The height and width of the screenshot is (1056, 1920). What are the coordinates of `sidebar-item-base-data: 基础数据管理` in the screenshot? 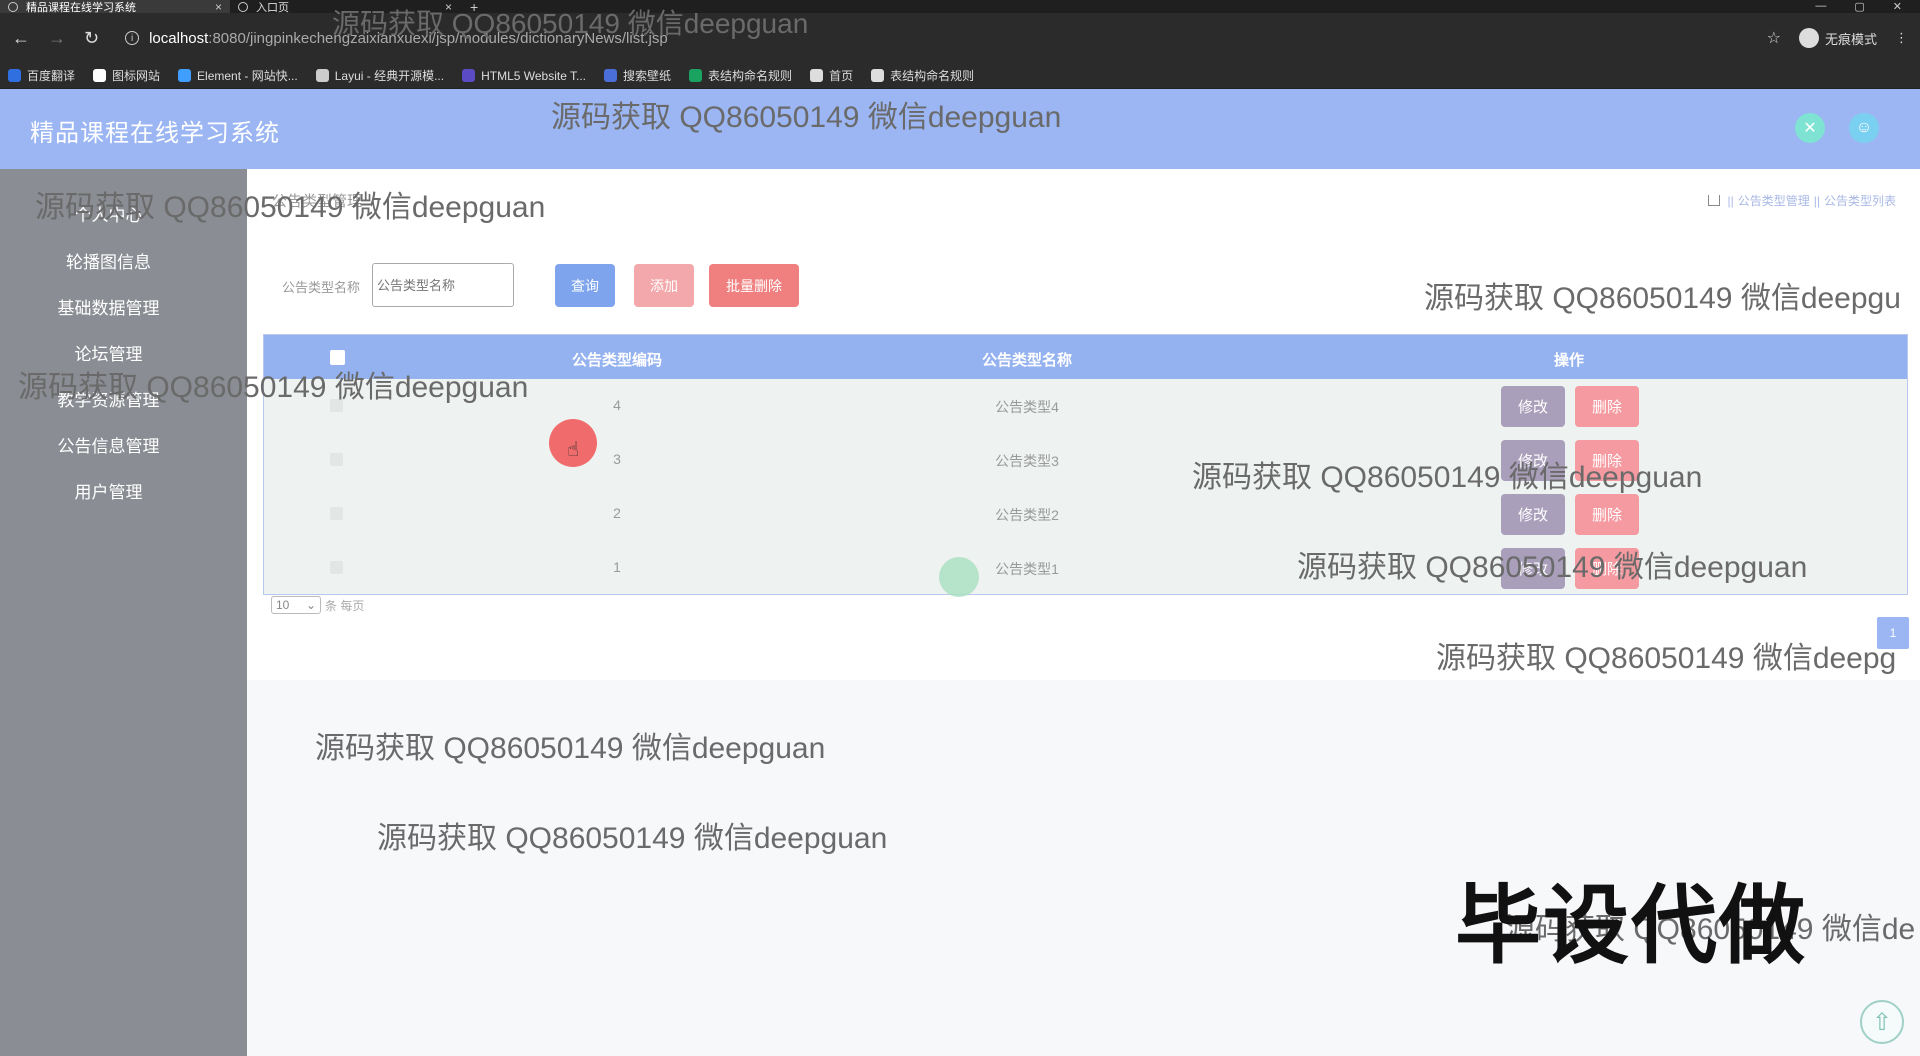 It's located at (108, 306).